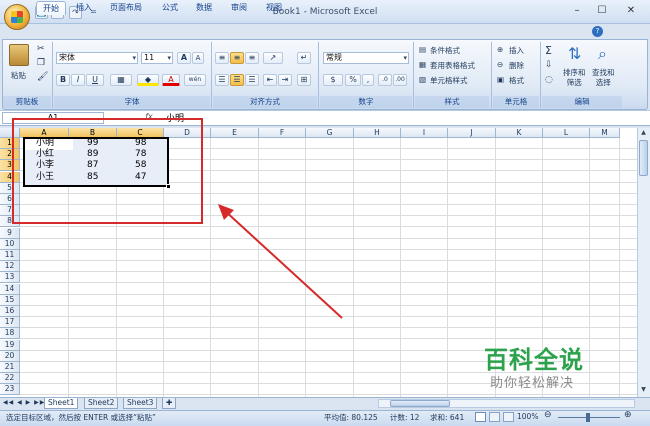  Describe the element at coordinates (500, 64) in the screenshot. I see `delete-cells-icon: ⊖` at that location.